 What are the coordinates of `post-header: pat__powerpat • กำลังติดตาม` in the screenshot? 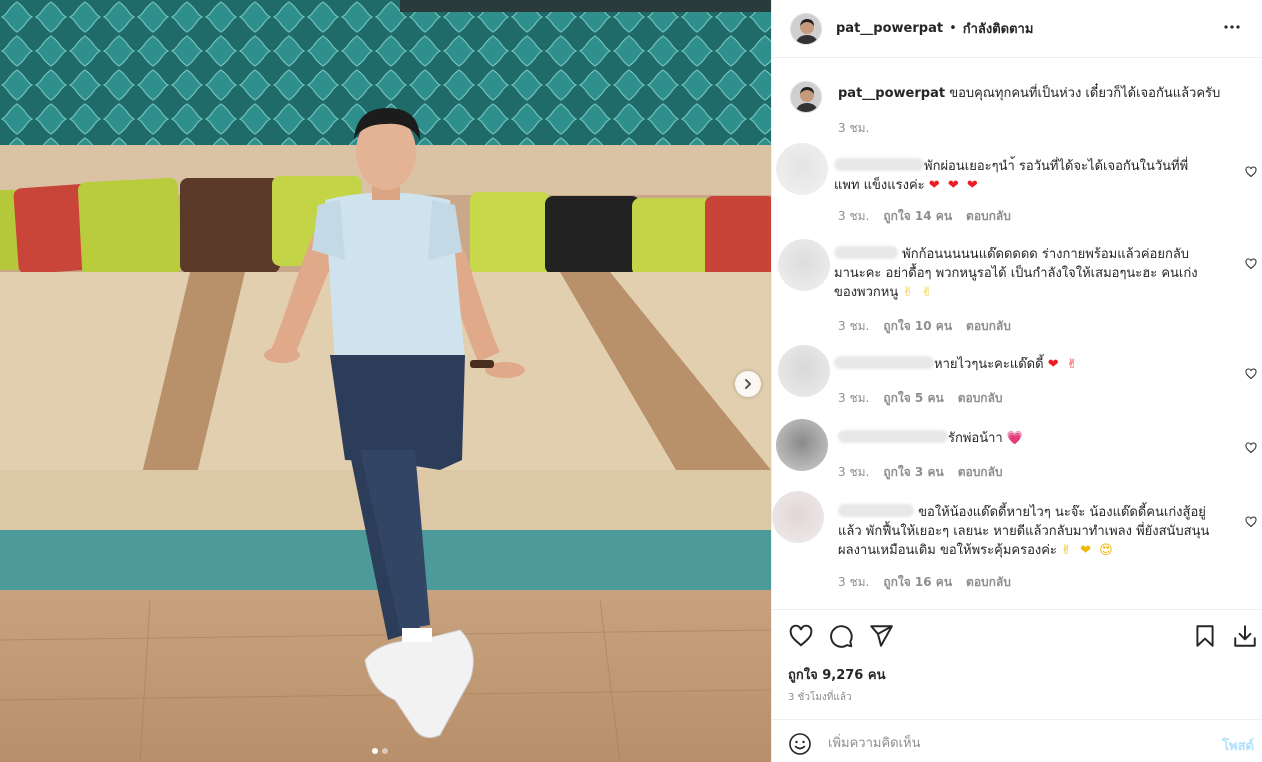 It's located at (1017, 29).